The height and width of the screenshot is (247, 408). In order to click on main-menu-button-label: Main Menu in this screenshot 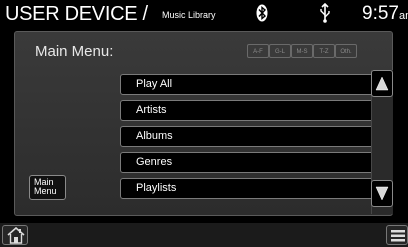, I will do `click(45, 186)`.